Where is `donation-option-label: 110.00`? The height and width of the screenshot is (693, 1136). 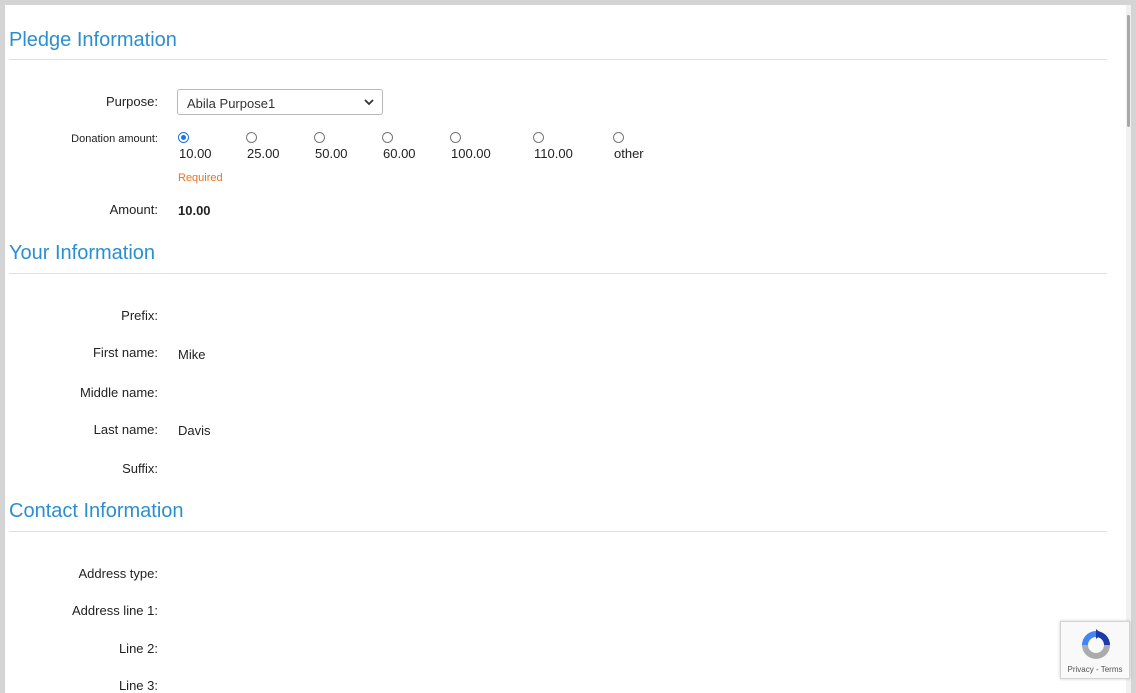 donation-option-label: 110.00 is located at coordinates (553, 153).